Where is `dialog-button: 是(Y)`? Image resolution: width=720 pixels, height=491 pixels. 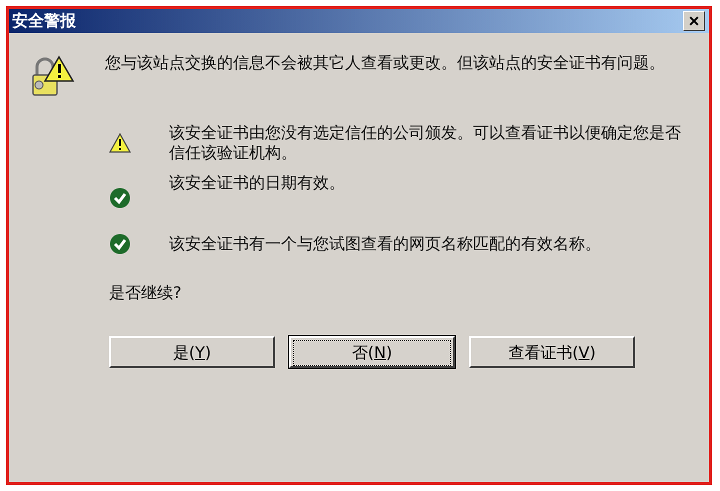
dialog-button: 是(Y) is located at coordinates (192, 352).